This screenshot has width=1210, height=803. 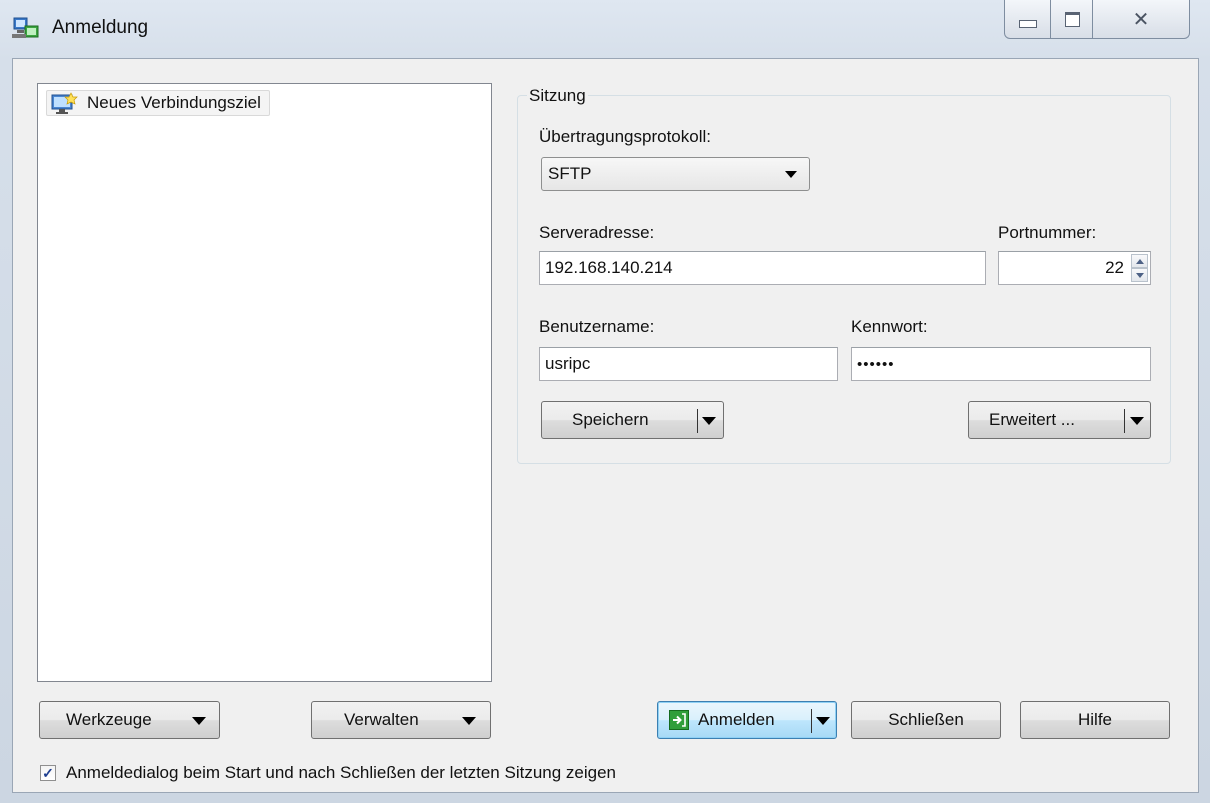 I want to click on protocol-label: Übertragungsprotokoll:, so click(x=625, y=136).